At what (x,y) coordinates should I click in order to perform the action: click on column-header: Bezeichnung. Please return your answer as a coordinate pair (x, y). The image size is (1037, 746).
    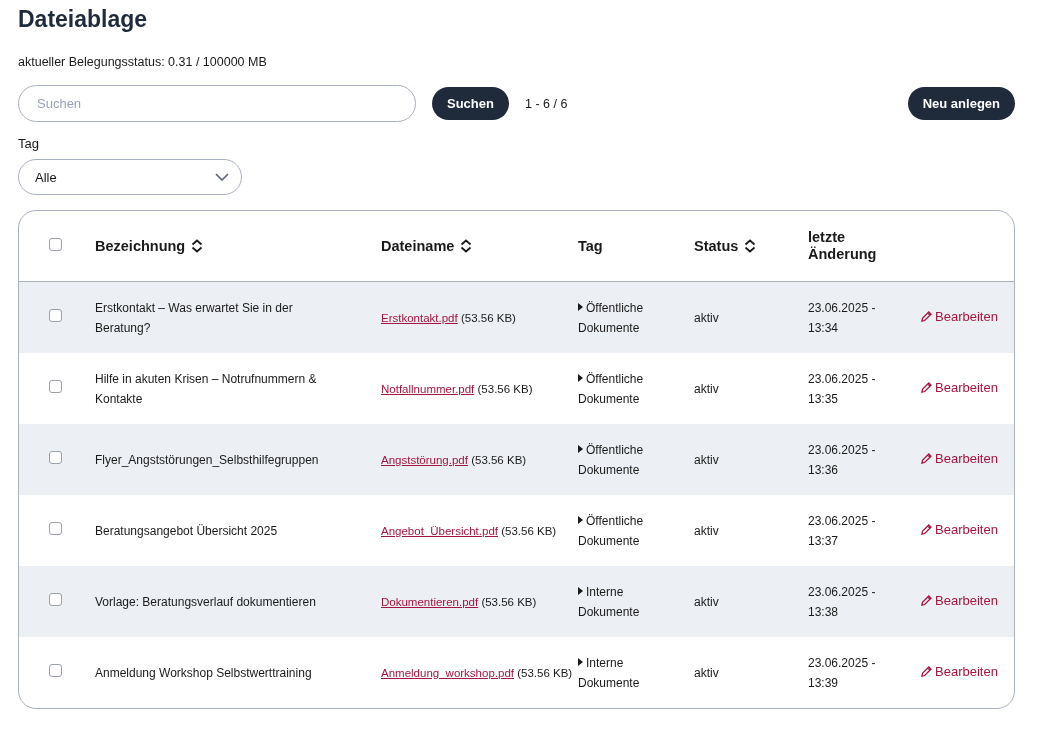
    Looking at the image, I should click on (140, 246).